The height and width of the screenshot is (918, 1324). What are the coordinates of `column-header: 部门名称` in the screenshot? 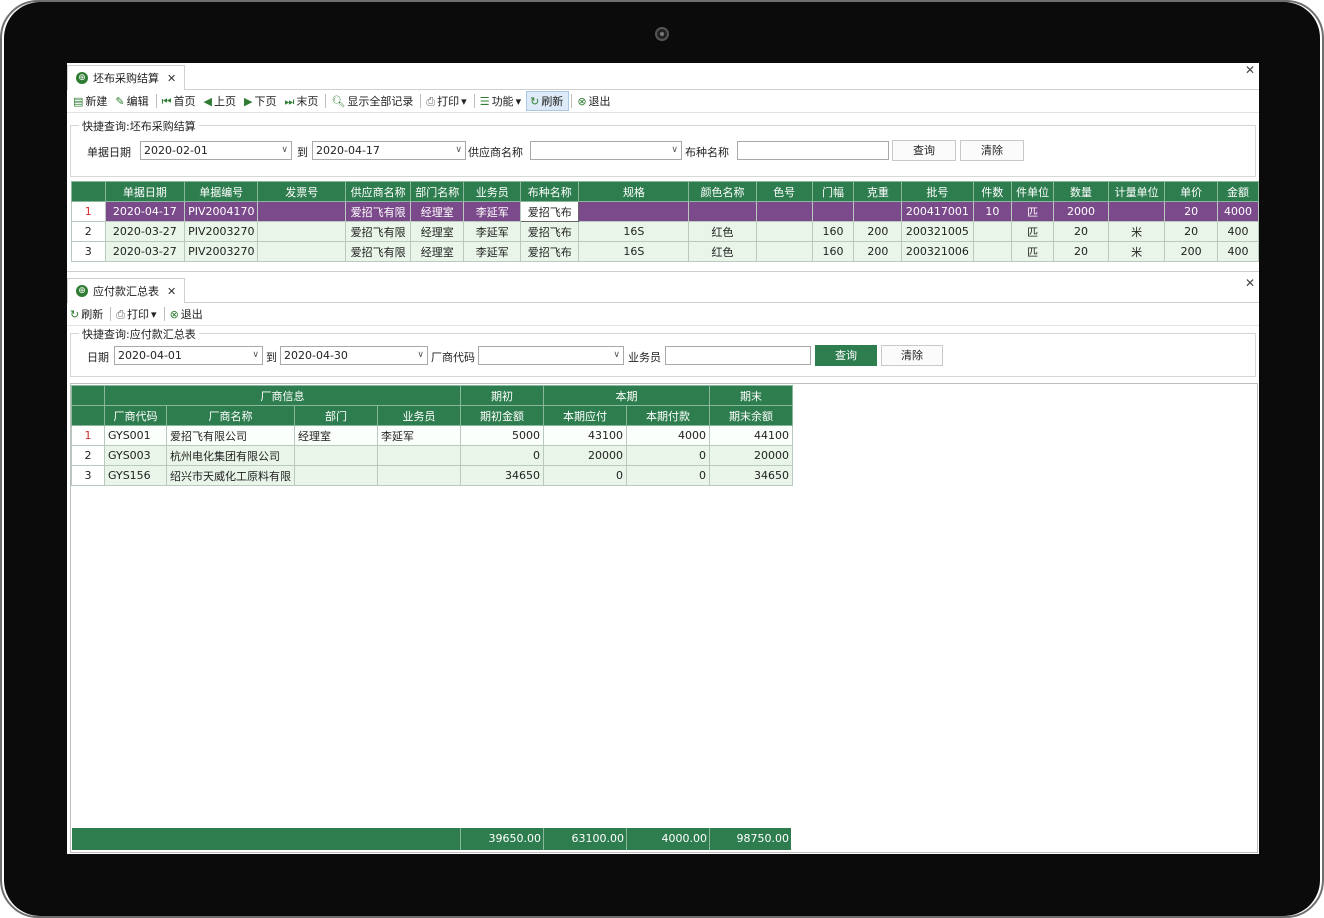 It's located at (437, 191).